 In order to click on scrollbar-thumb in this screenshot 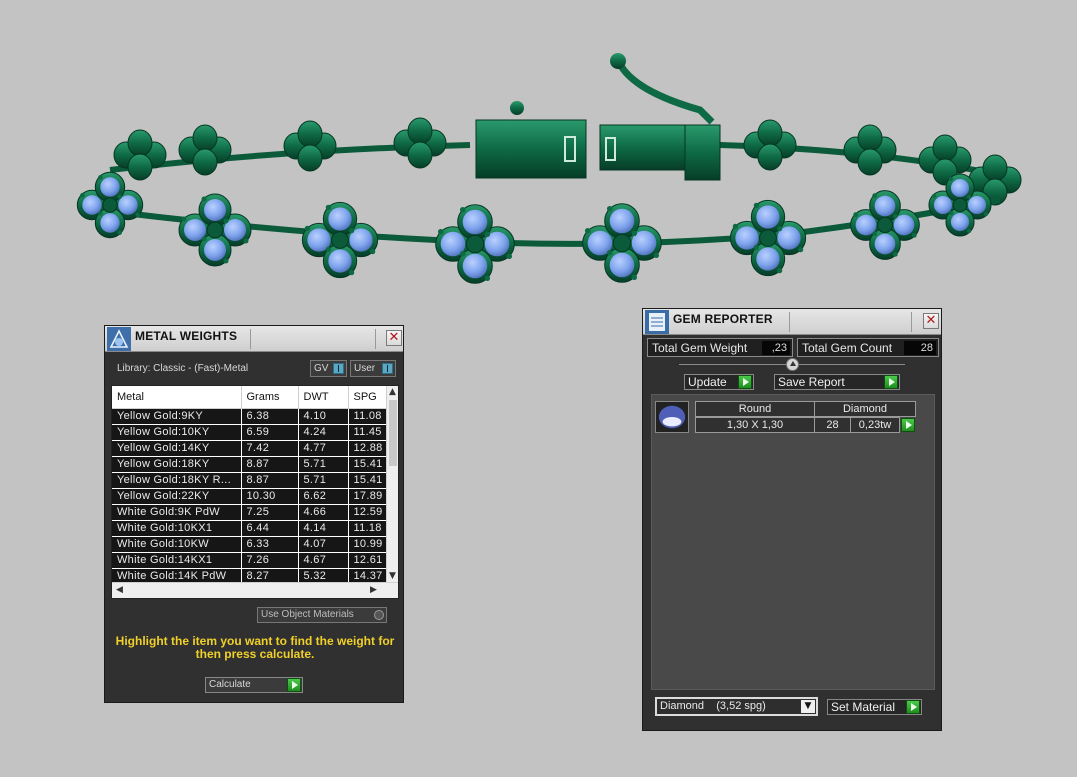, I will do `click(393, 433)`.